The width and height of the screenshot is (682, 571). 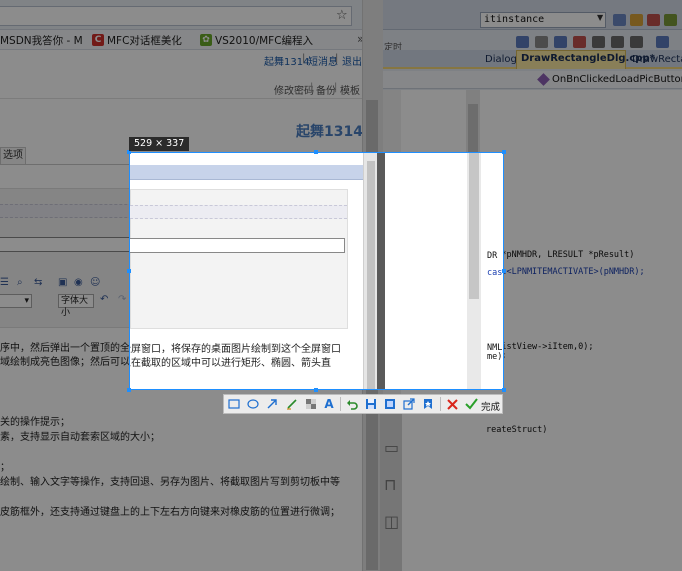 I want to click on nav-link-logout: 退出, so click(x=352, y=60).